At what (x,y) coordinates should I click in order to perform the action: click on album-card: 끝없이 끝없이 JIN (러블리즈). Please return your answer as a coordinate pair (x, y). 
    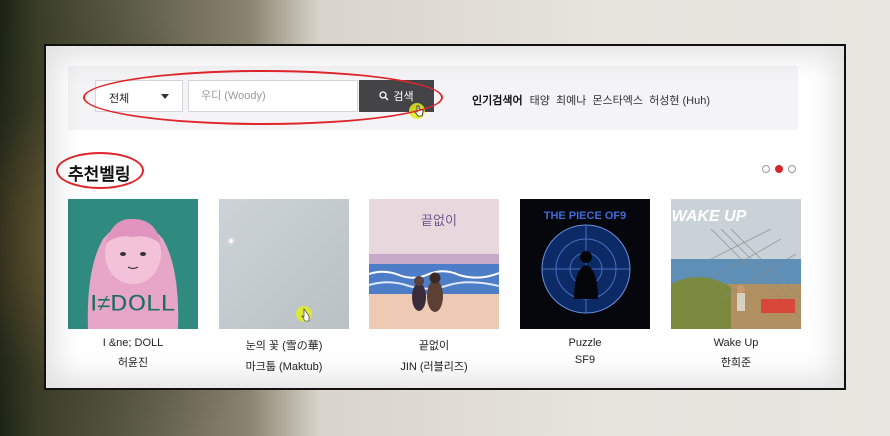
    Looking at the image, I should click on (434, 286).